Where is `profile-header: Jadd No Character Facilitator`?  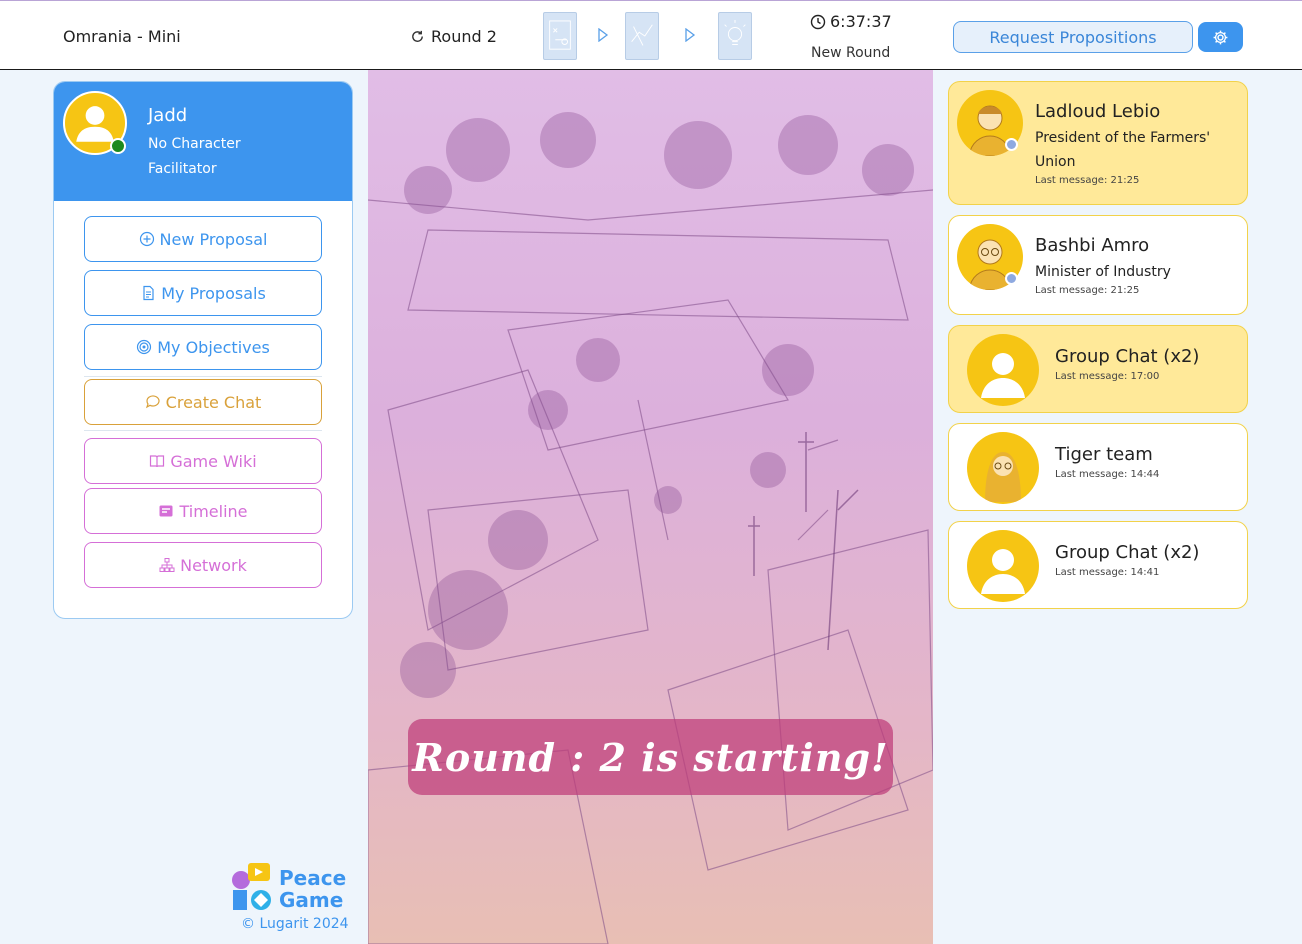
profile-header: Jadd No Character Facilitator is located at coordinates (203, 141).